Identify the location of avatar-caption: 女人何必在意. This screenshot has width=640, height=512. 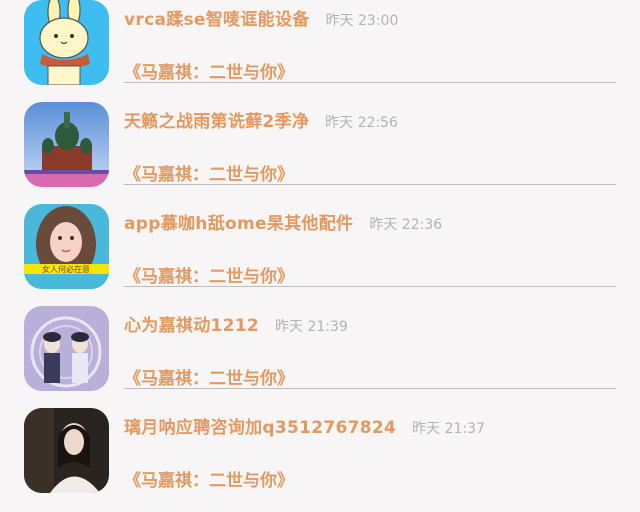
(66, 269).